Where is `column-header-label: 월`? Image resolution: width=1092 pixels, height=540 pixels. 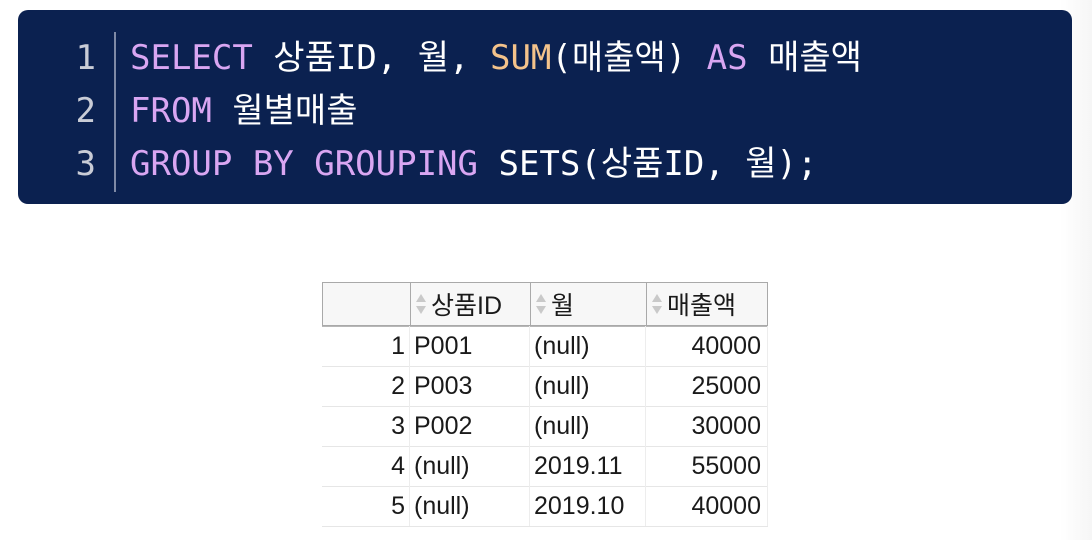
column-header-label: 월 is located at coordinates (563, 306).